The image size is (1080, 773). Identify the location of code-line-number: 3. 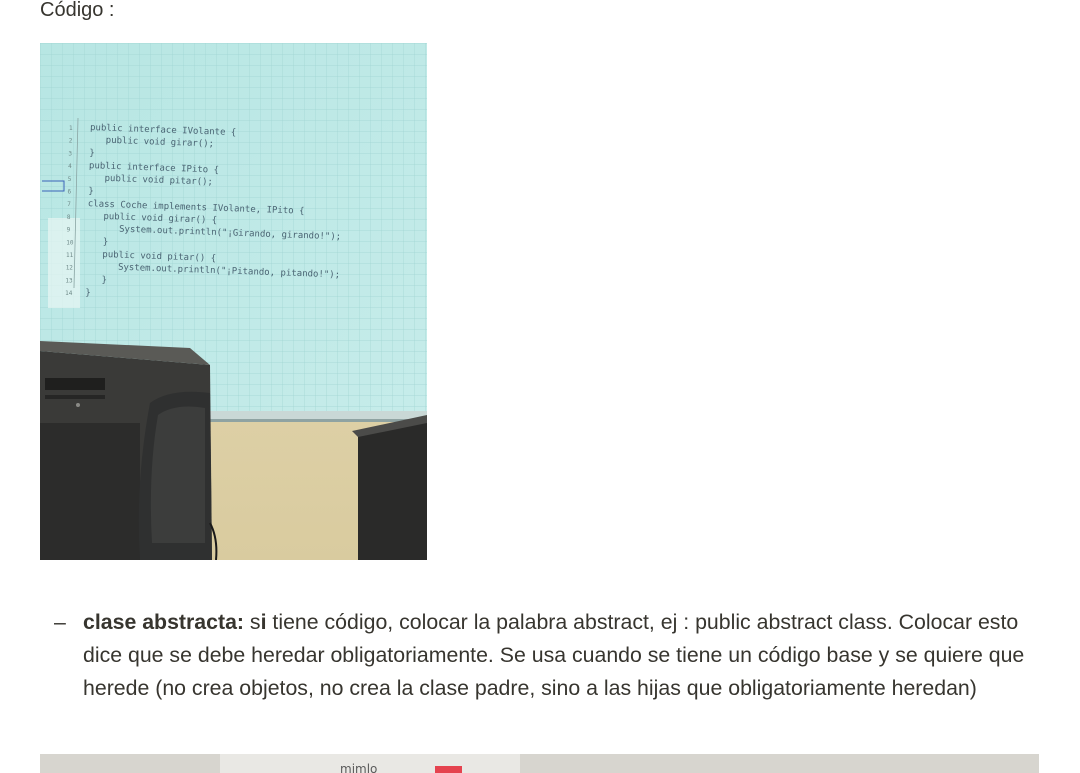
(70, 153).